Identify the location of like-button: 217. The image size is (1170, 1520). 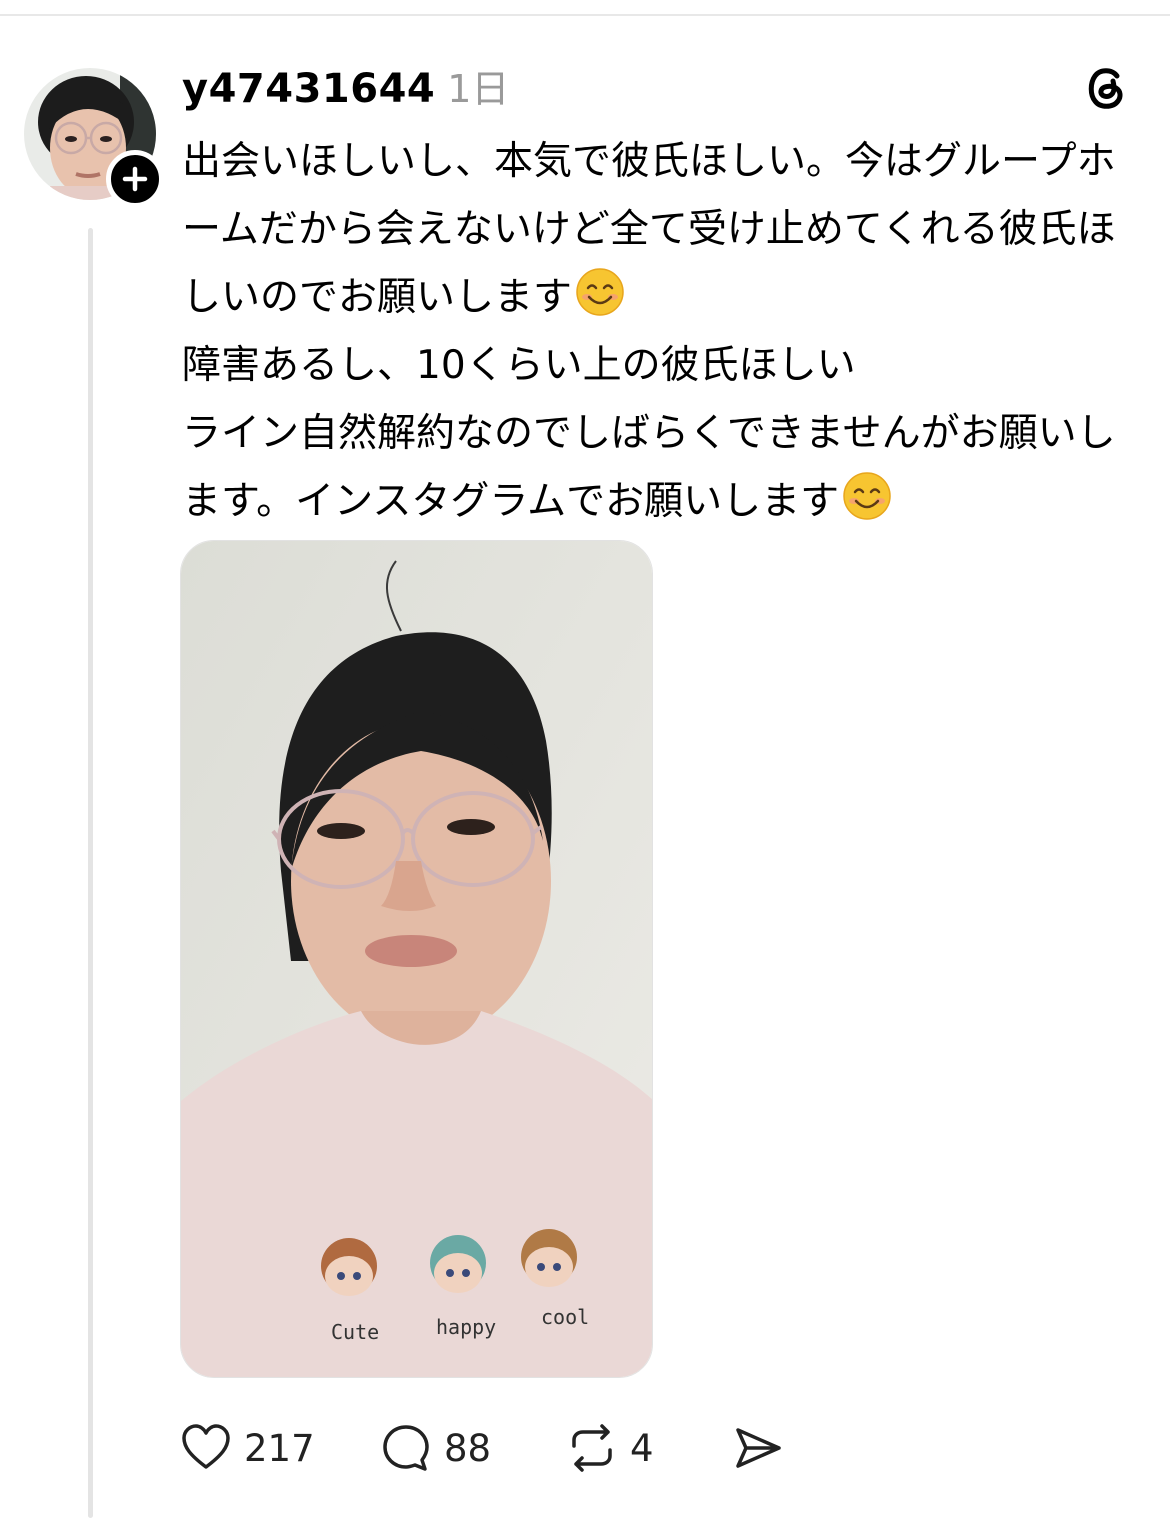
(247, 1448).